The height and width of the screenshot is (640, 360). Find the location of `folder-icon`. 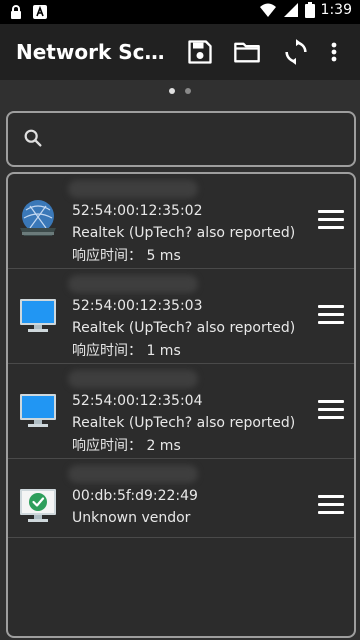

folder-icon is located at coordinates (247, 52).